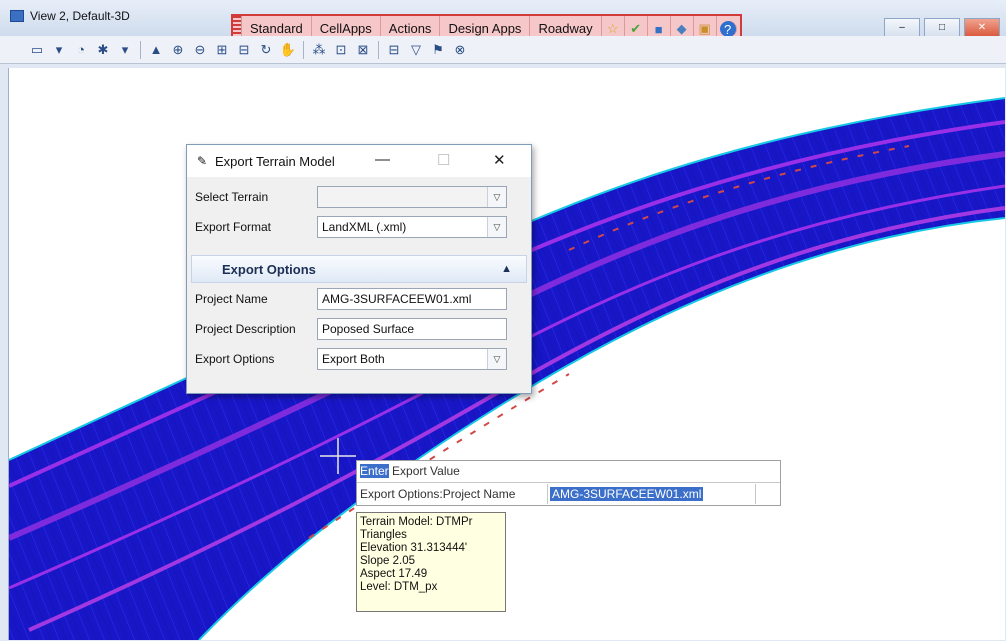 This screenshot has height=641, width=1006. I want to click on dialog-title: Export Terrain Model, so click(275, 161).